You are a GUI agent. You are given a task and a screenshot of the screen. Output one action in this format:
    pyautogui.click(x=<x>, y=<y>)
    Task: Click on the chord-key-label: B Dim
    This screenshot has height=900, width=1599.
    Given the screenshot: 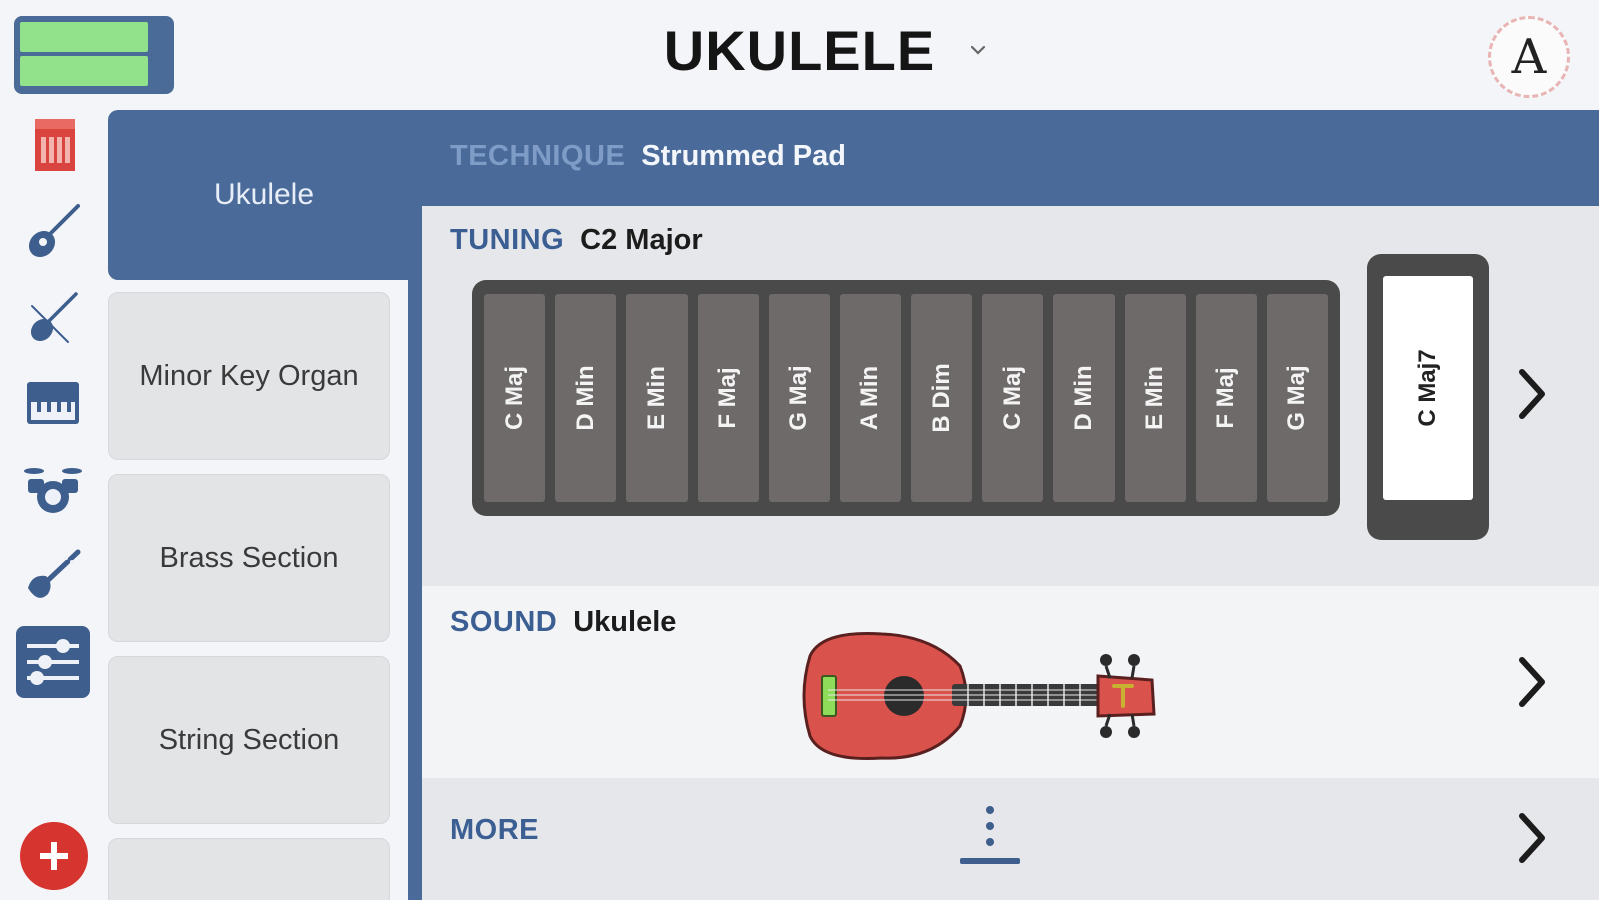 What is the action you would take?
    pyautogui.click(x=941, y=398)
    